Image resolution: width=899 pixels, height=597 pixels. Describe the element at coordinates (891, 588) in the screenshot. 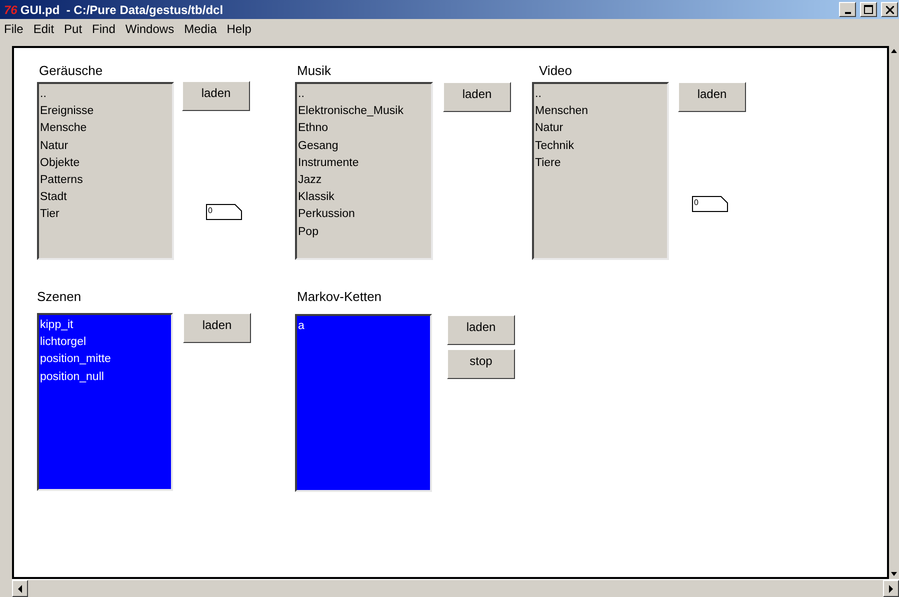

I see `scroll-right-icon` at that location.